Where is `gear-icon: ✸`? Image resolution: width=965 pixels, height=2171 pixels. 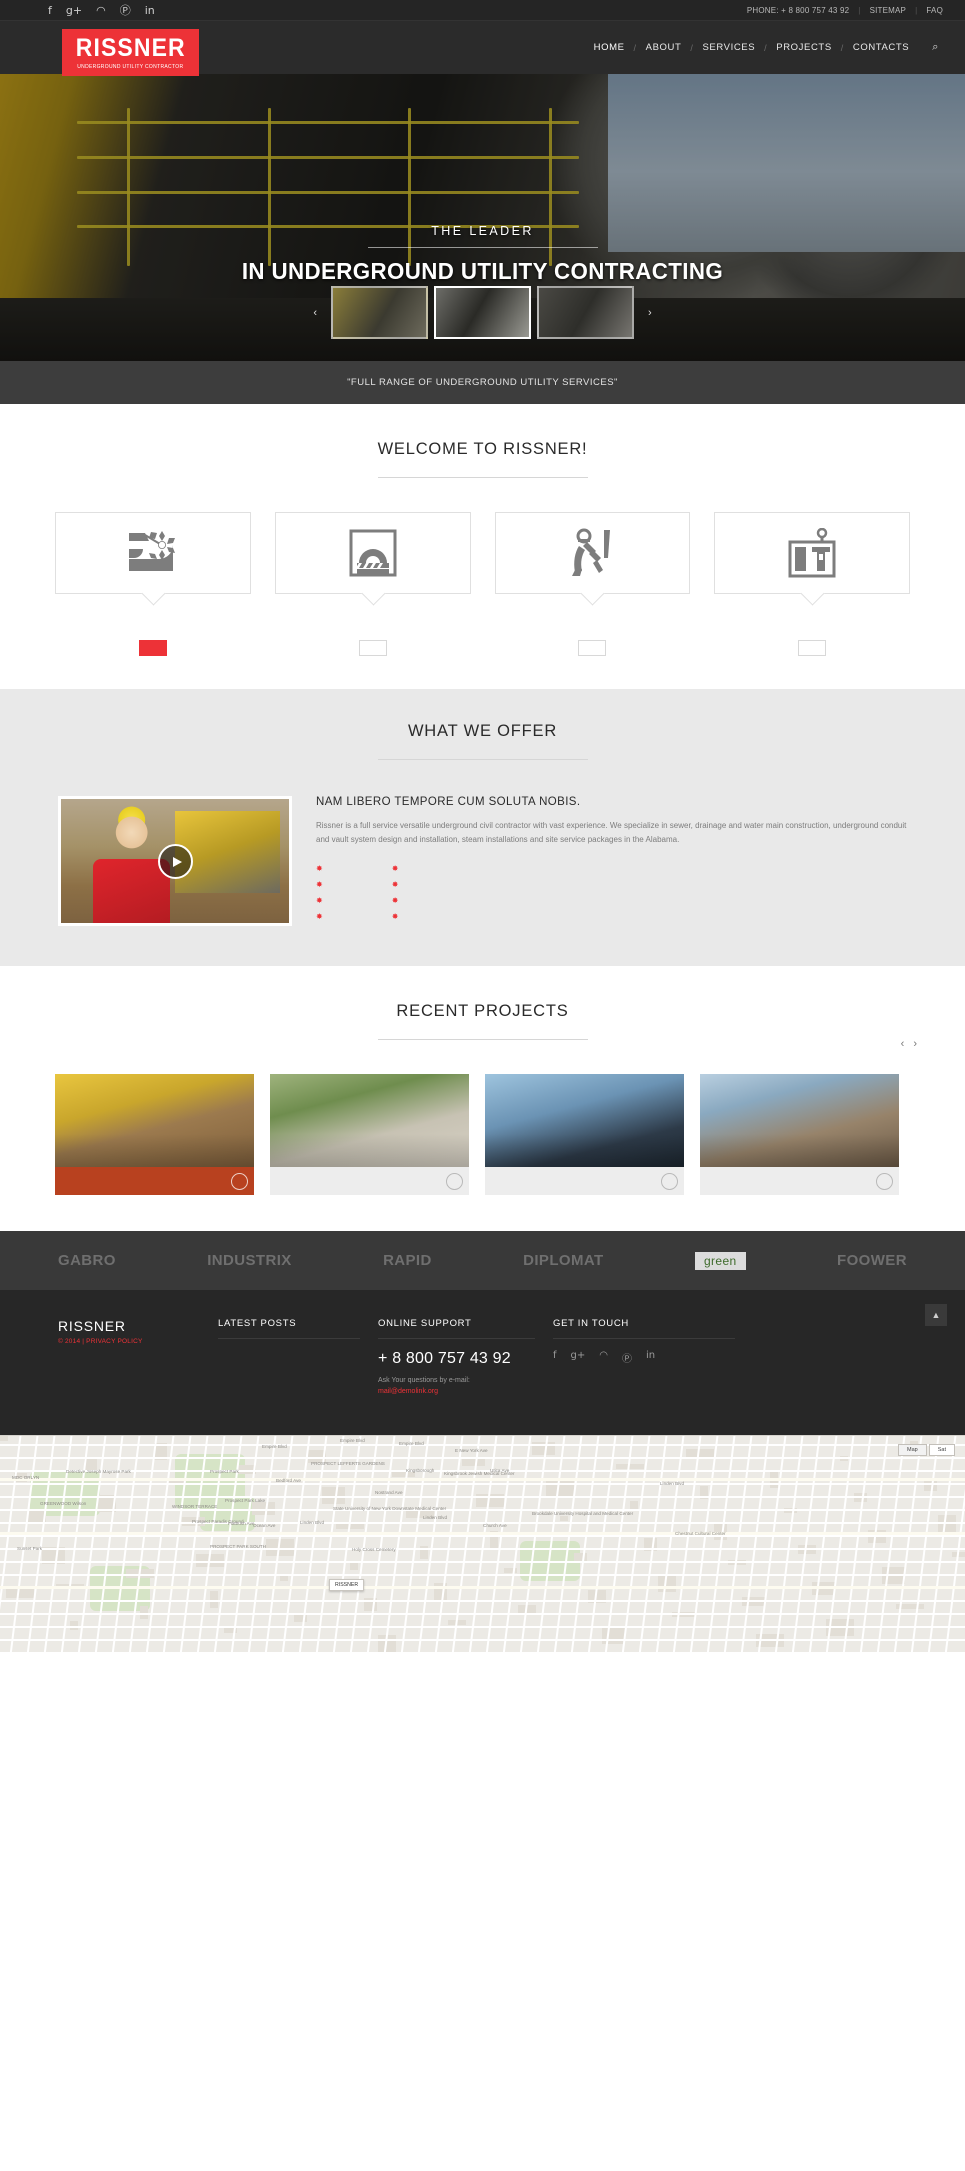 gear-icon: ✸ is located at coordinates (395, 916).